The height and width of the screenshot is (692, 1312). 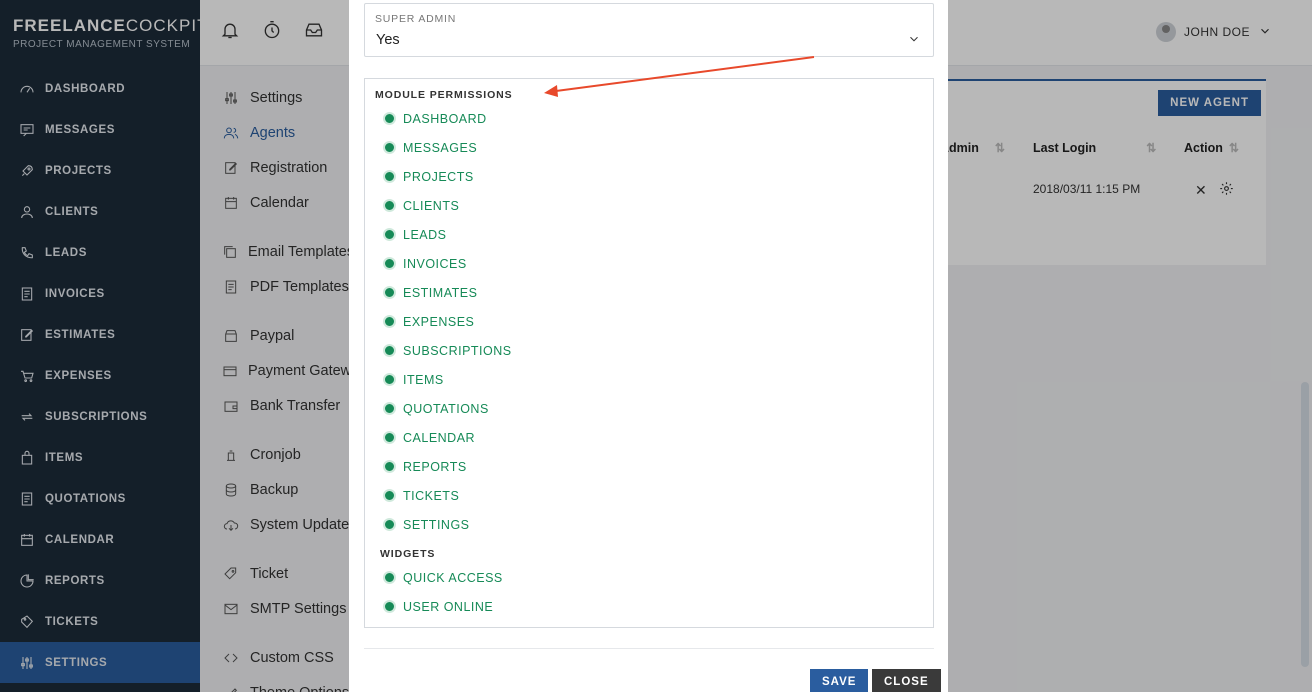 What do you see at coordinates (435, 466) in the screenshot?
I see `permission-label: REPORTS` at bounding box center [435, 466].